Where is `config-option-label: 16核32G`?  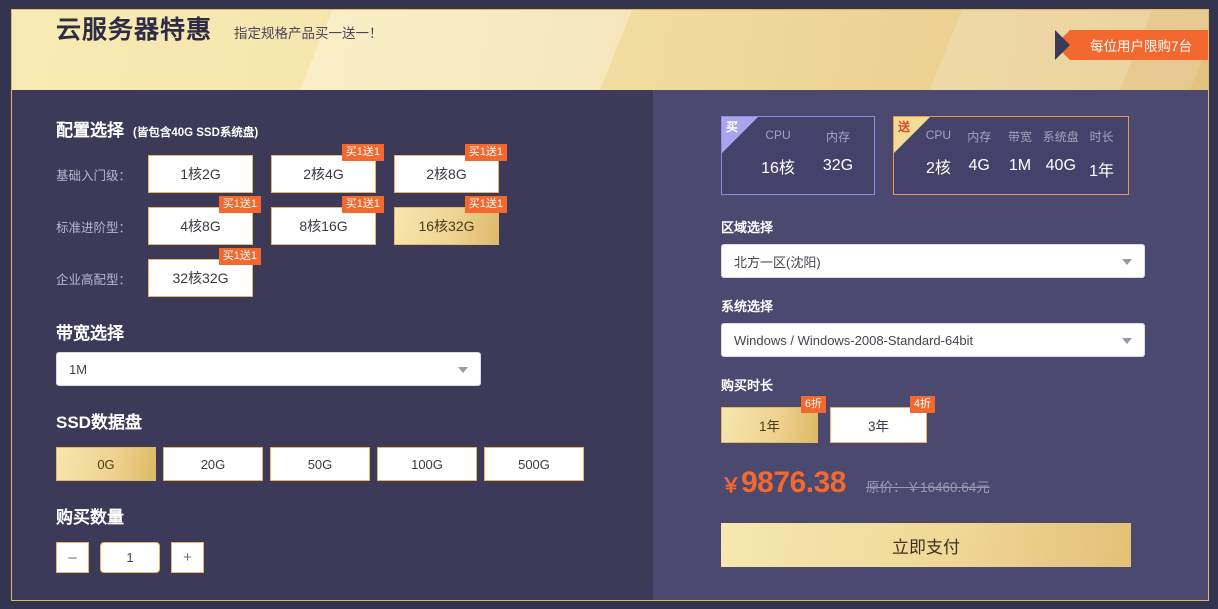 config-option-label: 16核32G is located at coordinates (446, 226).